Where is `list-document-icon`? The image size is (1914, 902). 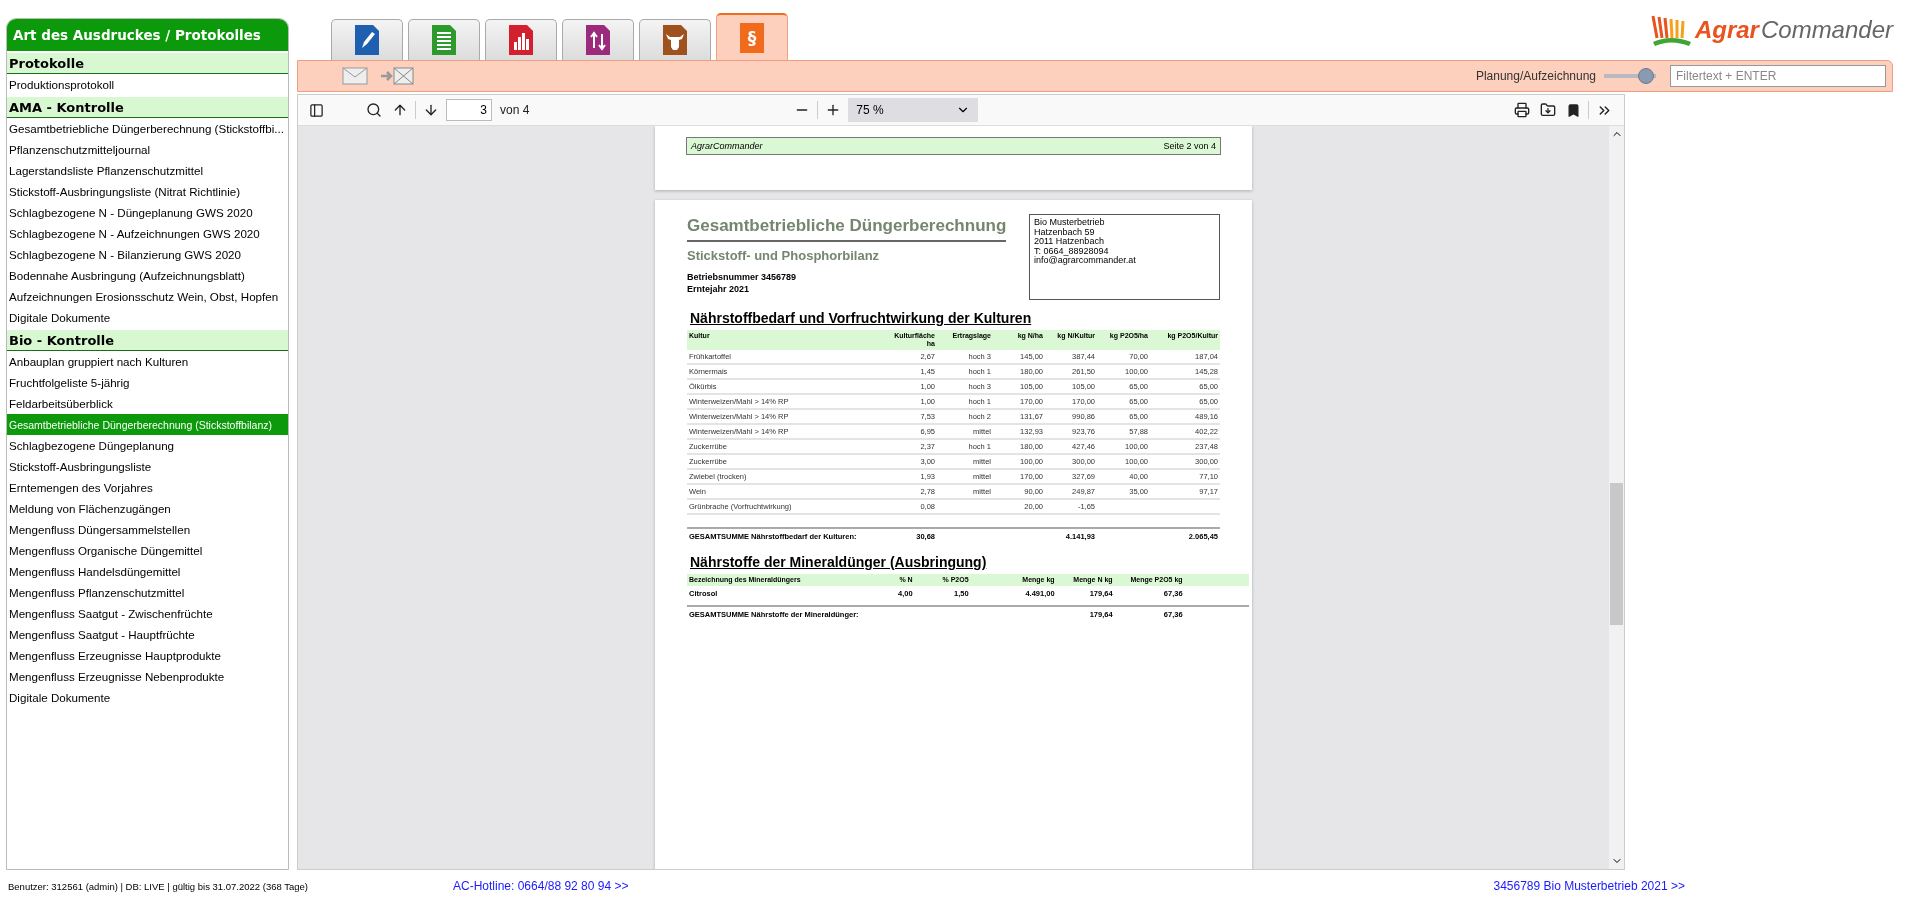
list-document-icon is located at coordinates (444, 40).